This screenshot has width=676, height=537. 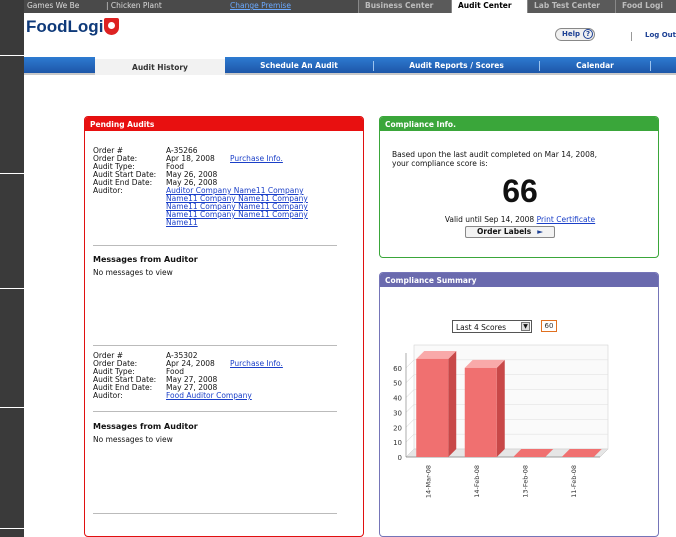 I want to click on compliance-info-title: Compliance Info., so click(x=519, y=124).